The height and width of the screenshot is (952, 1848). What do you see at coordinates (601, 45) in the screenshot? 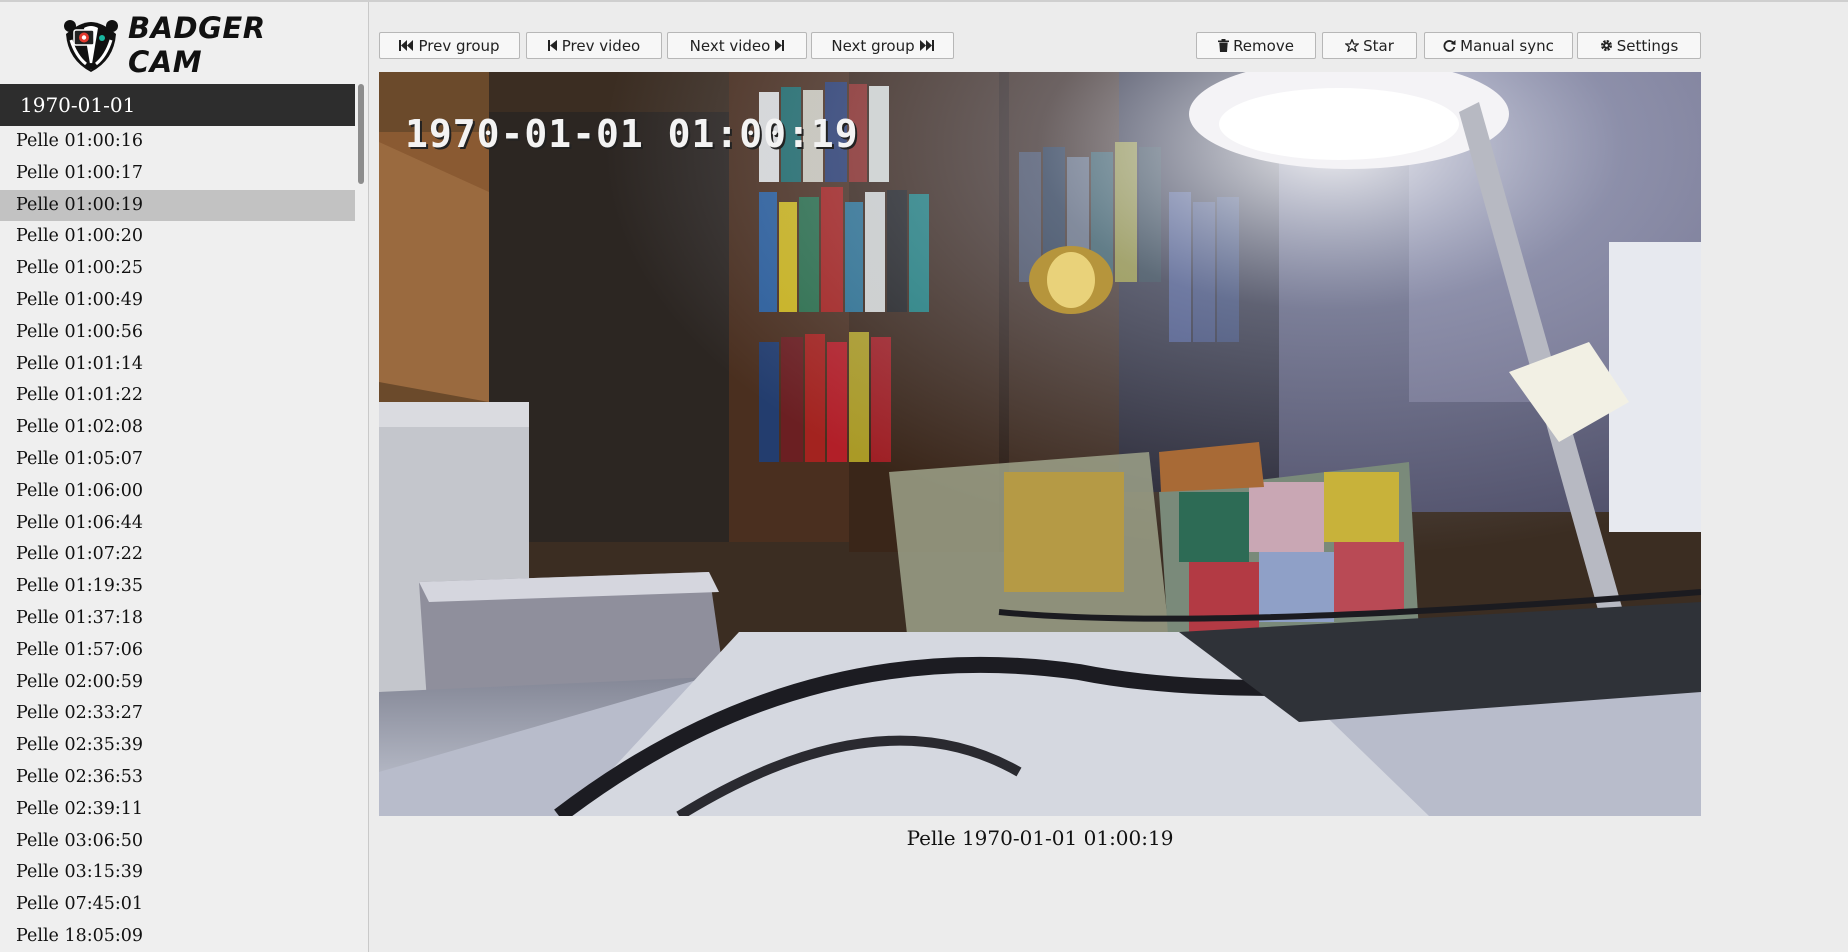
I see `prev-video-label: Prev video` at bounding box center [601, 45].